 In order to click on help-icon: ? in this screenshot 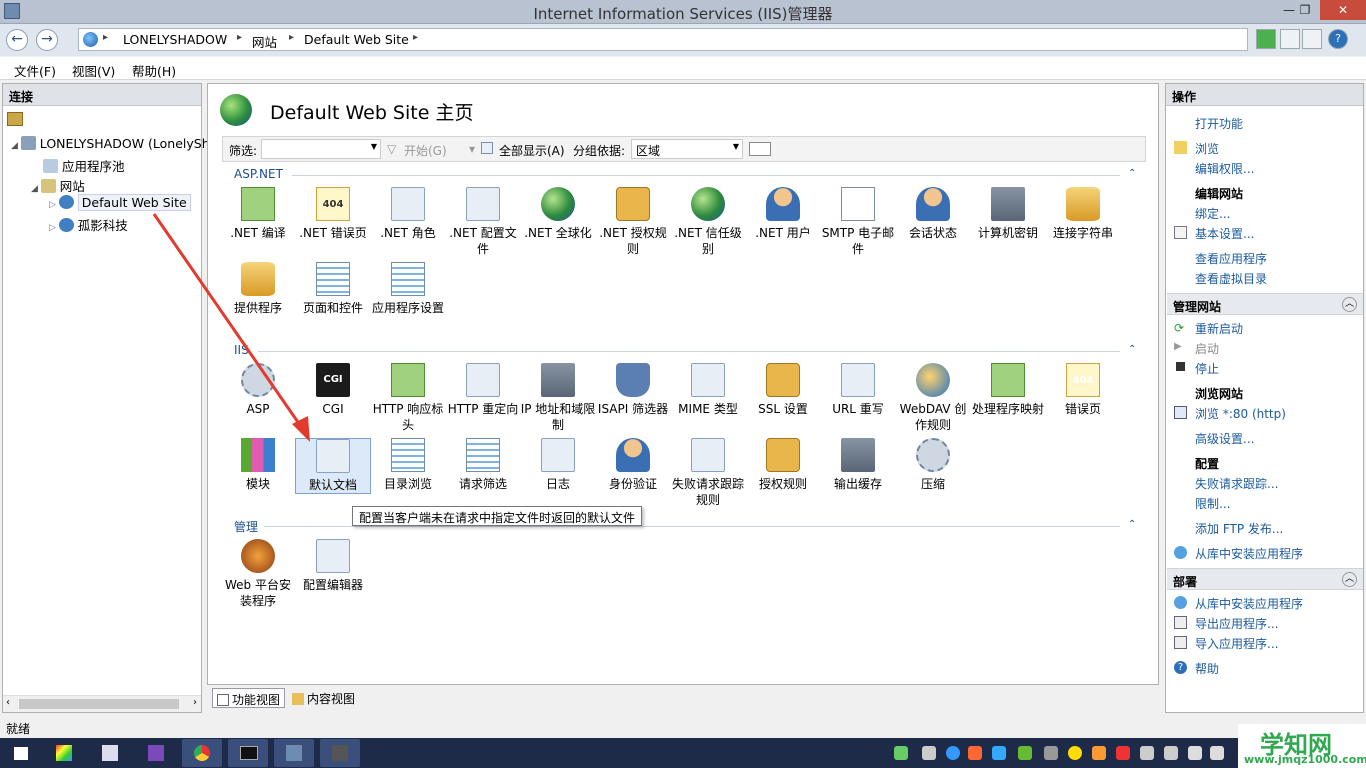, I will do `click(1338, 39)`.